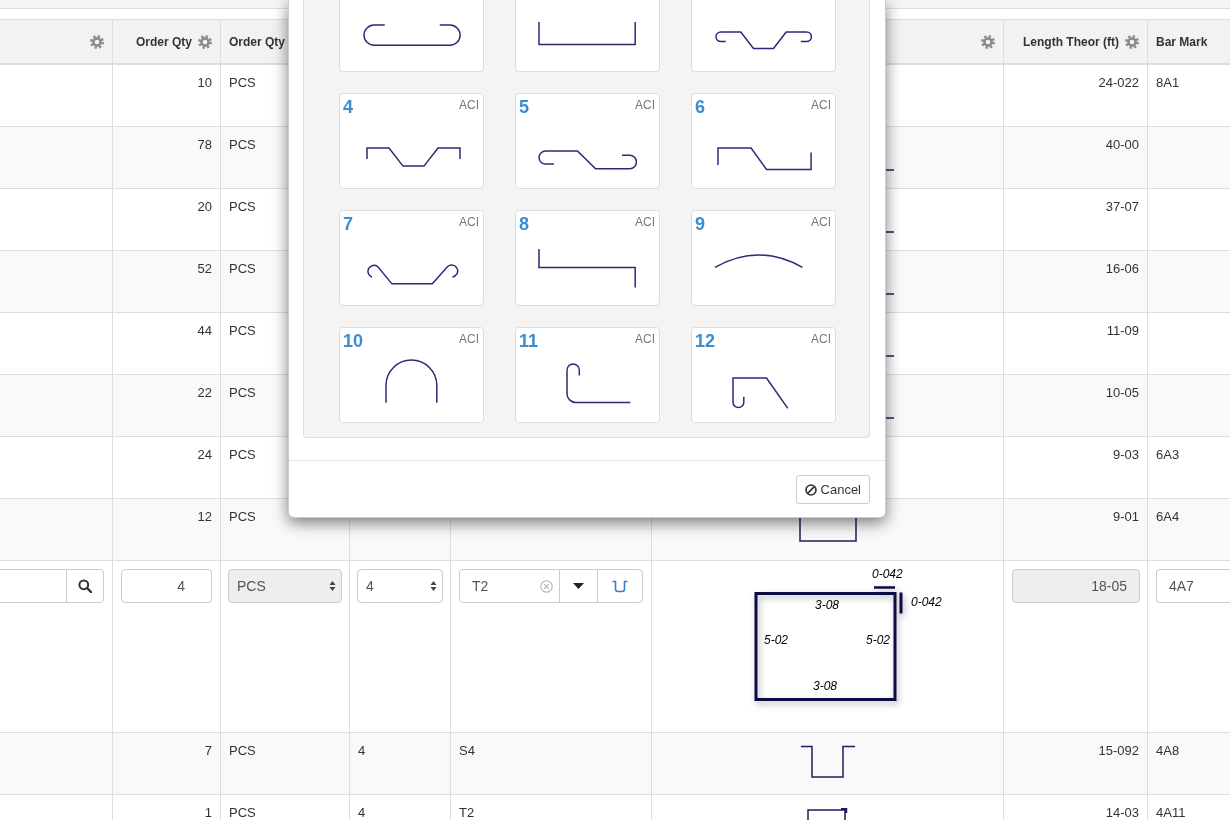 The image size is (1230, 820). What do you see at coordinates (1122, 144) in the screenshot?
I see `length-text: 40-00` at bounding box center [1122, 144].